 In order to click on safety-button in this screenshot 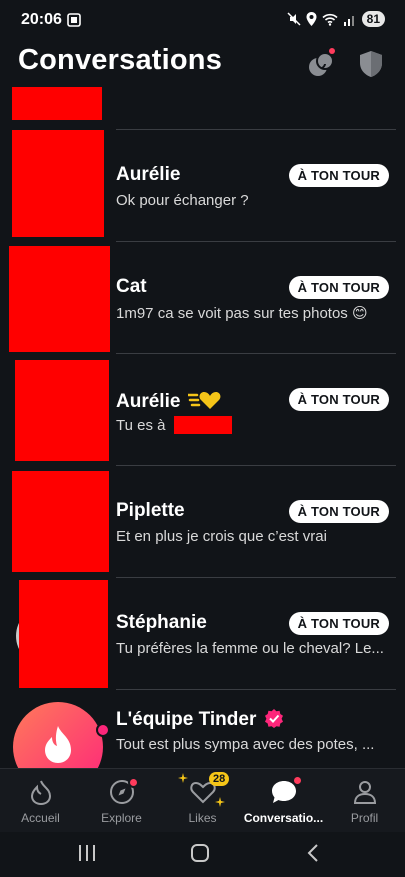, I will do `click(372, 64)`.